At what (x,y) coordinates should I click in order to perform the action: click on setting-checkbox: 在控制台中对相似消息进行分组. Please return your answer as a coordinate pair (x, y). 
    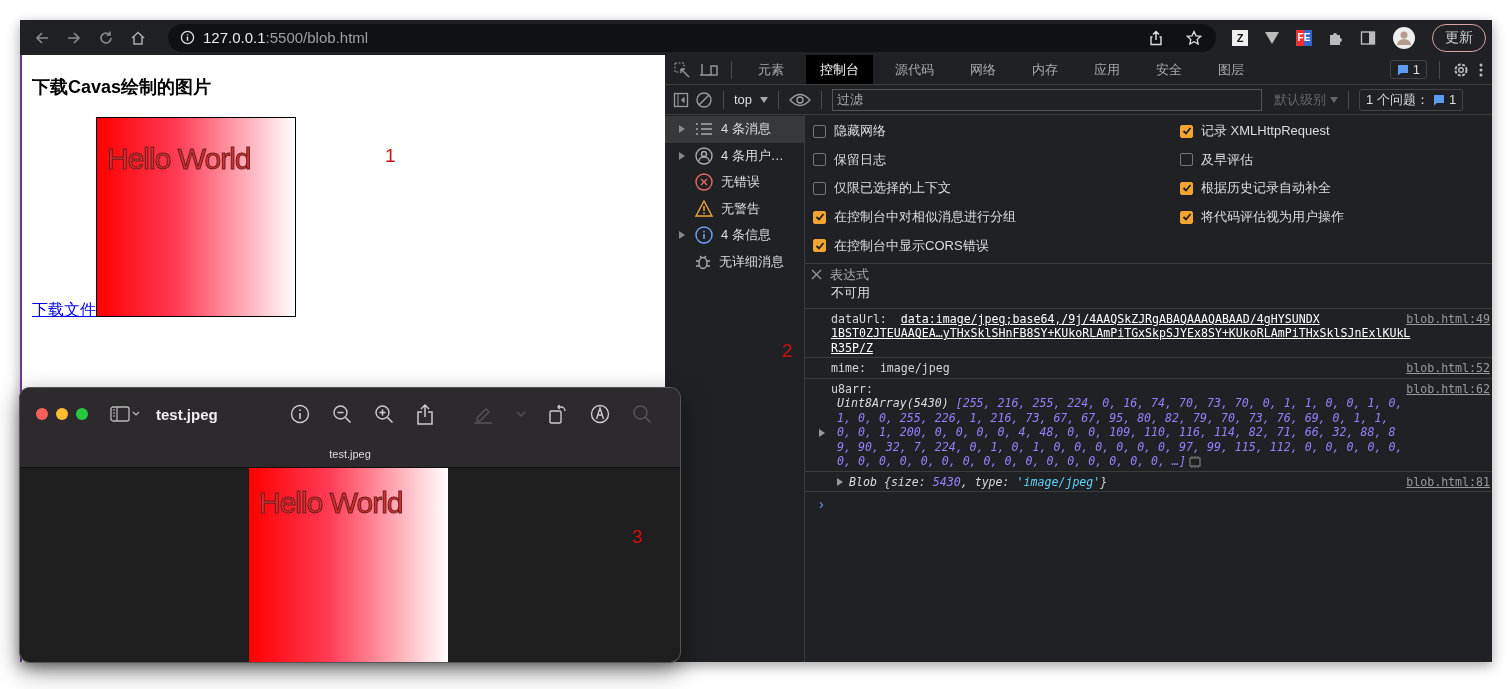
    Looking at the image, I should click on (992, 217).